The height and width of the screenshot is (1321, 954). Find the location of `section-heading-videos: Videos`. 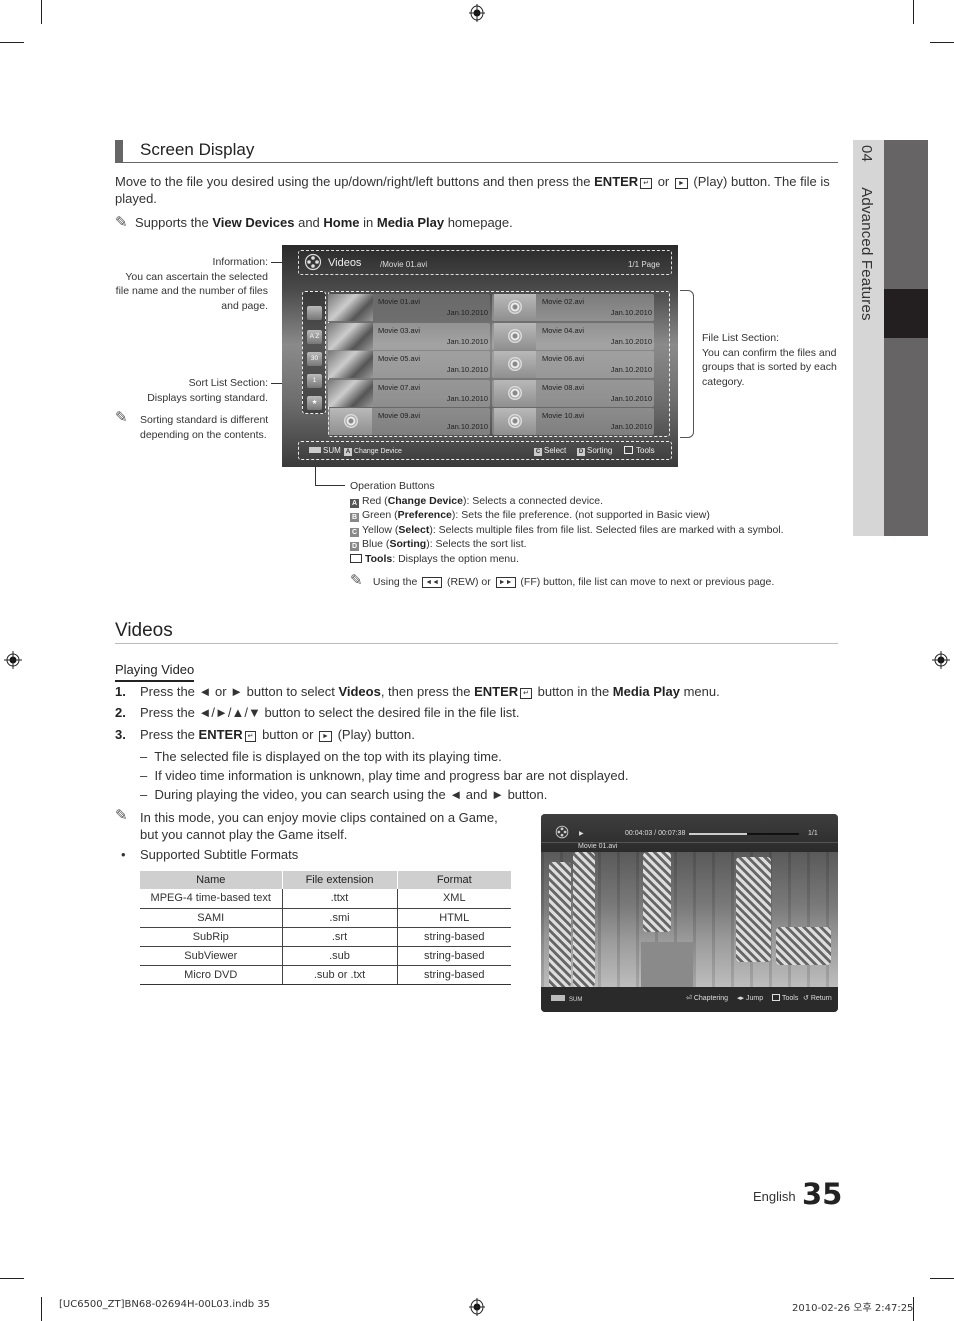

section-heading-videos: Videos is located at coordinates (144, 630).